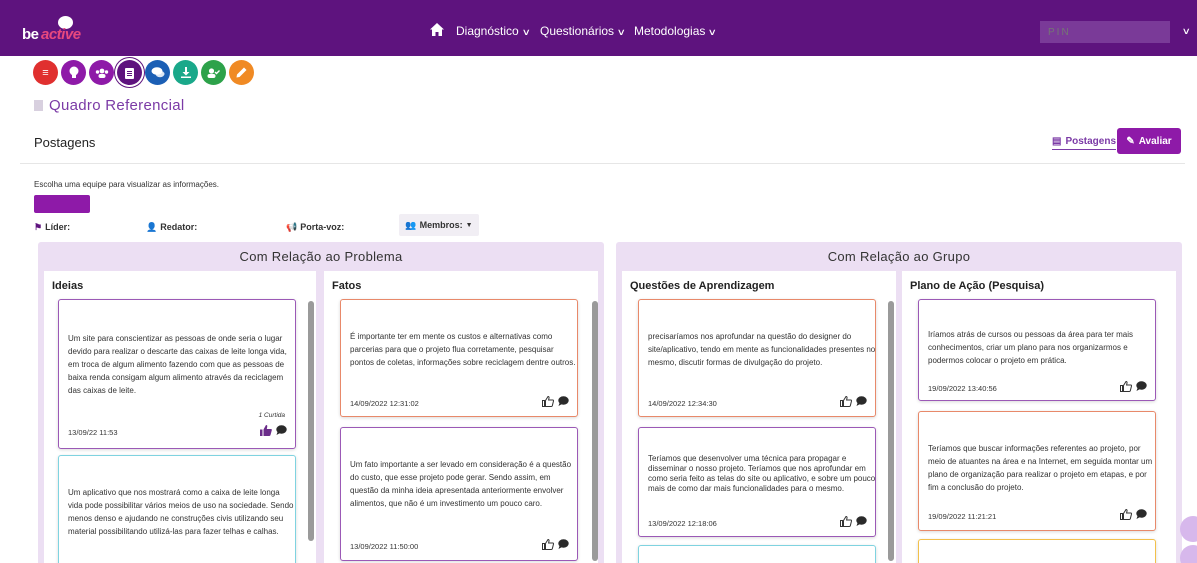 The width and height of the screenshot is (1197, 563). I want to click on lightbulb-glyph, so click(73, 72).